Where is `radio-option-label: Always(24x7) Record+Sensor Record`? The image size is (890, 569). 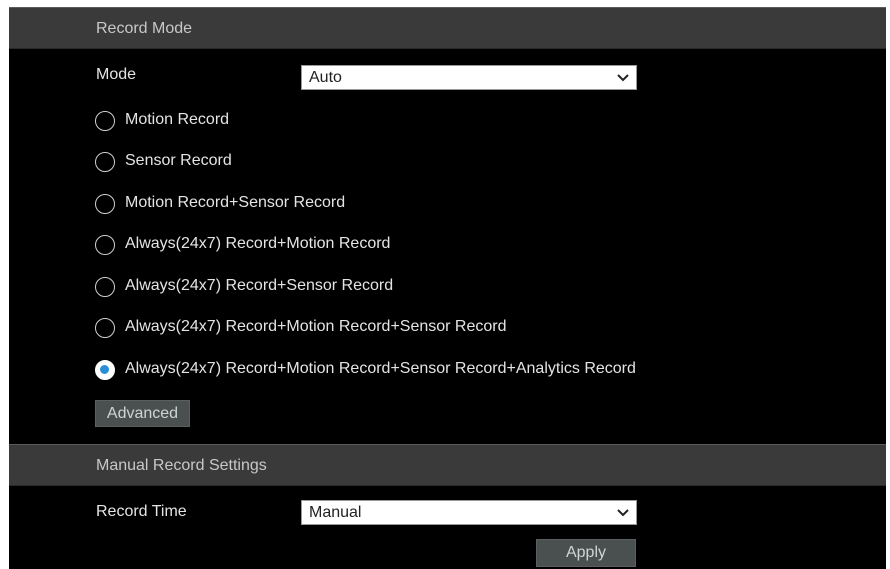
radio-option-label: Always(24x7) Record+Sensor Record is located at coordinates (259, 285).